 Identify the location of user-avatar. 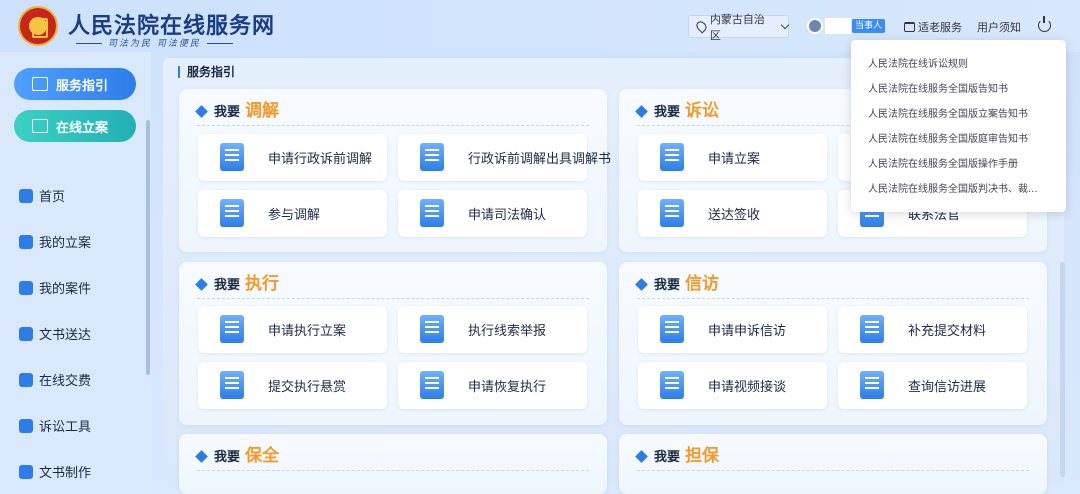
(815, 26).